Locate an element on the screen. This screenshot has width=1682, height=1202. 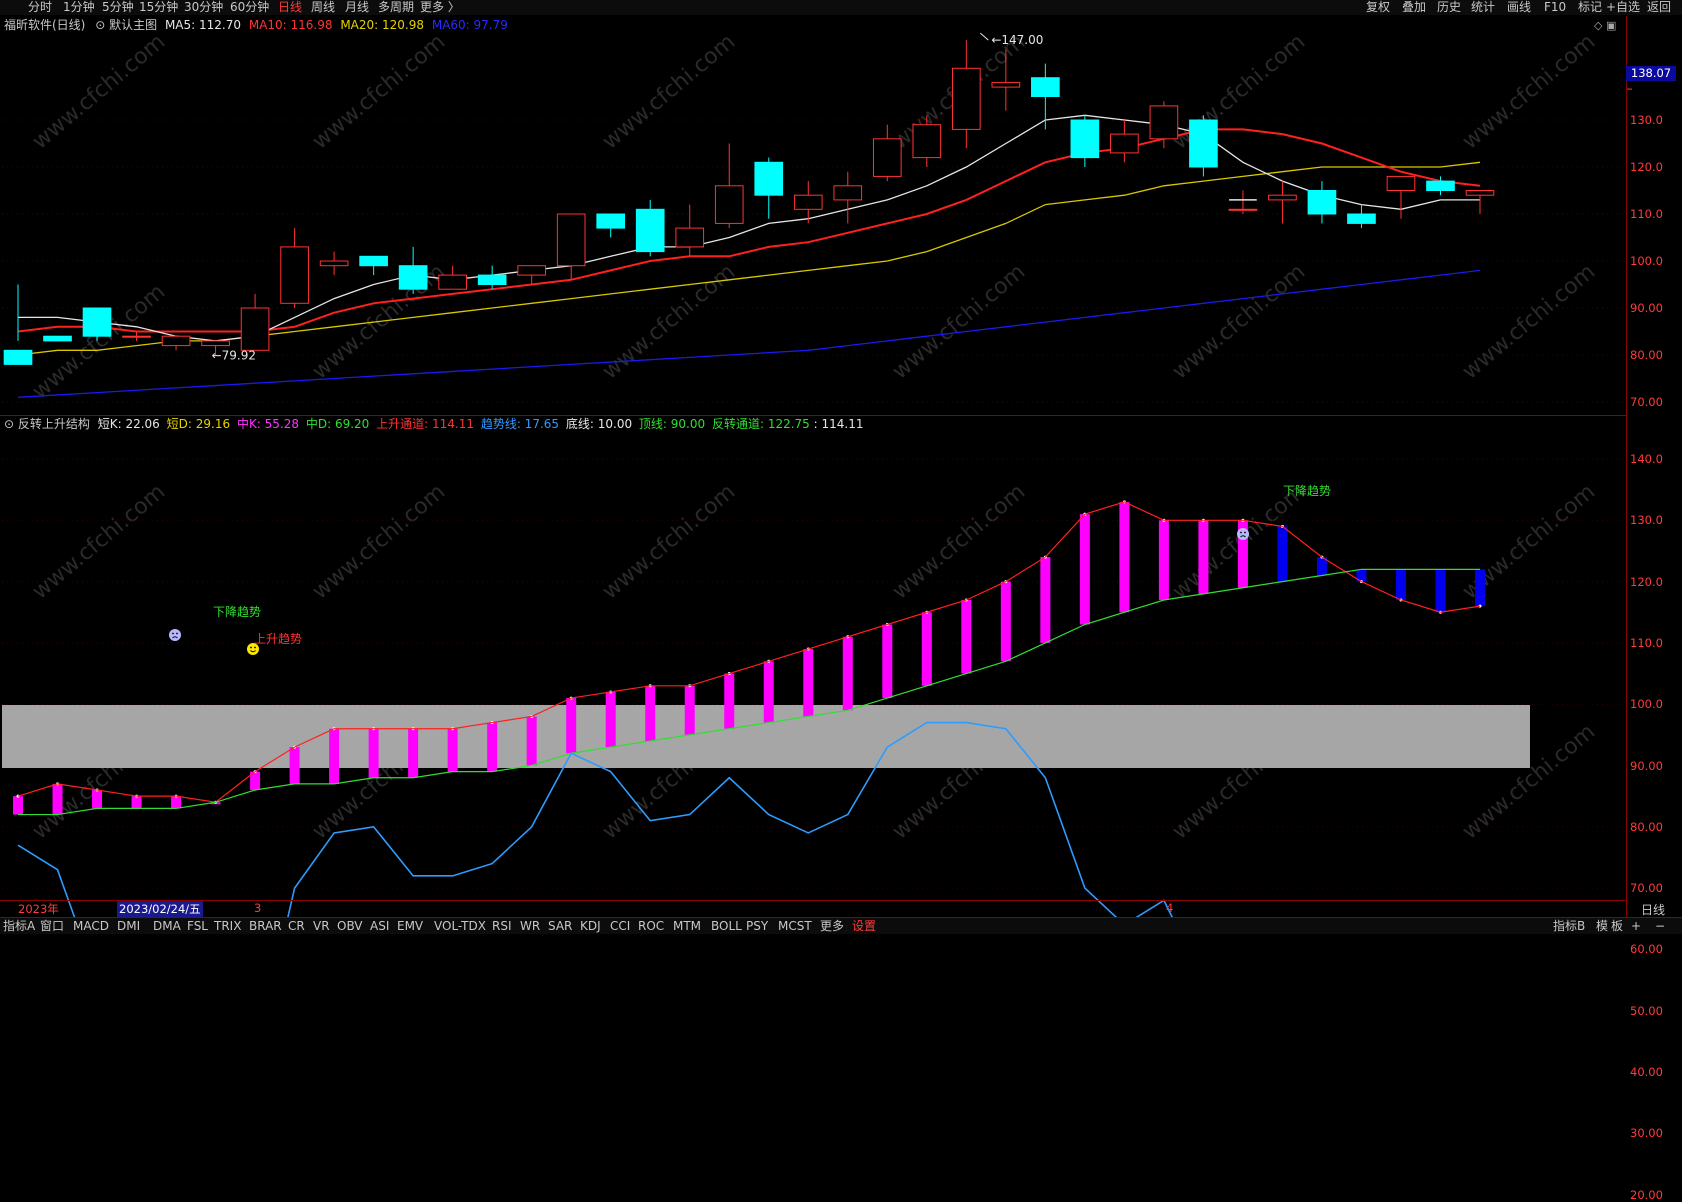
happy-face-icon is located at coordinates (253, 649).